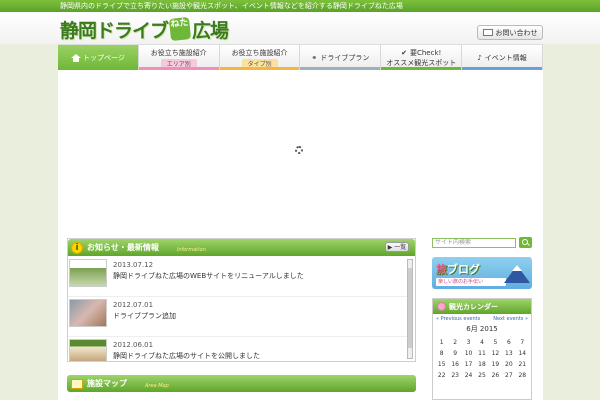  I want to click on nav-facility-area: お役立ち施設紹介 エリア別, so click(179, 57).